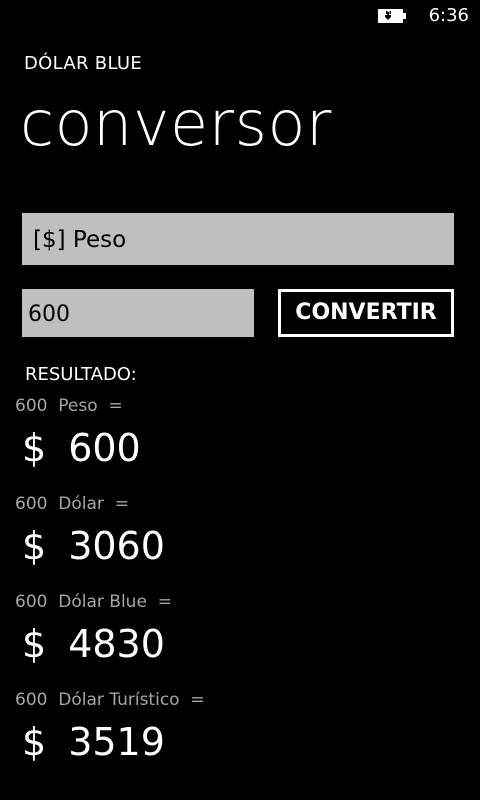 Image resolution: width=480 pixels, height=800 pixels. What do you see at coordinates (104, 448) in the screenshot?
I see `result-number: 600` at bounding box center [104, 448].